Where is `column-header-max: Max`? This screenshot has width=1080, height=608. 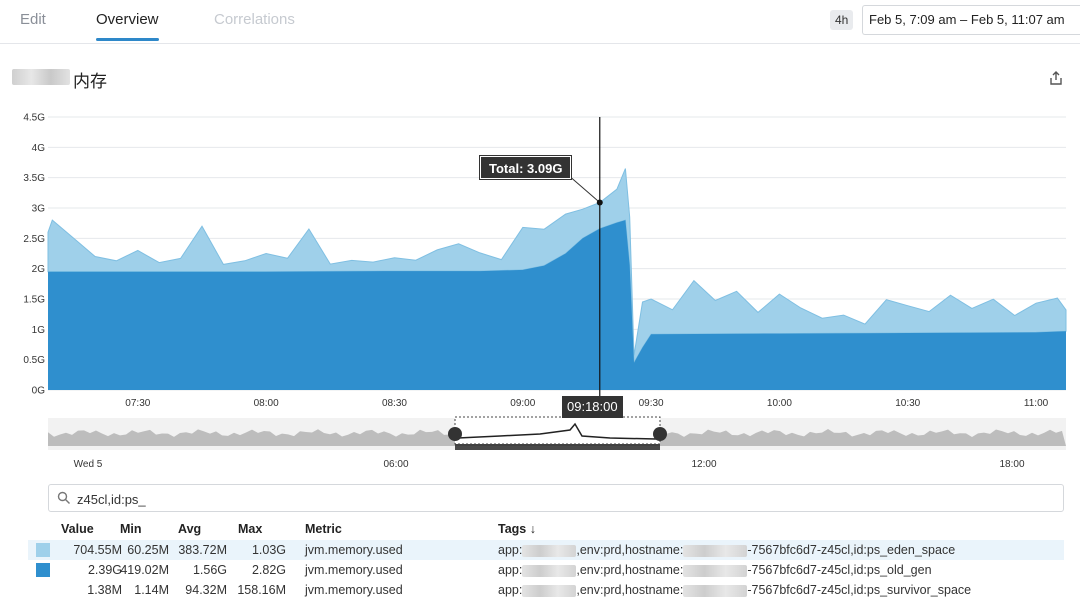 column-header-max: Max is located at coordinates (265, 529).